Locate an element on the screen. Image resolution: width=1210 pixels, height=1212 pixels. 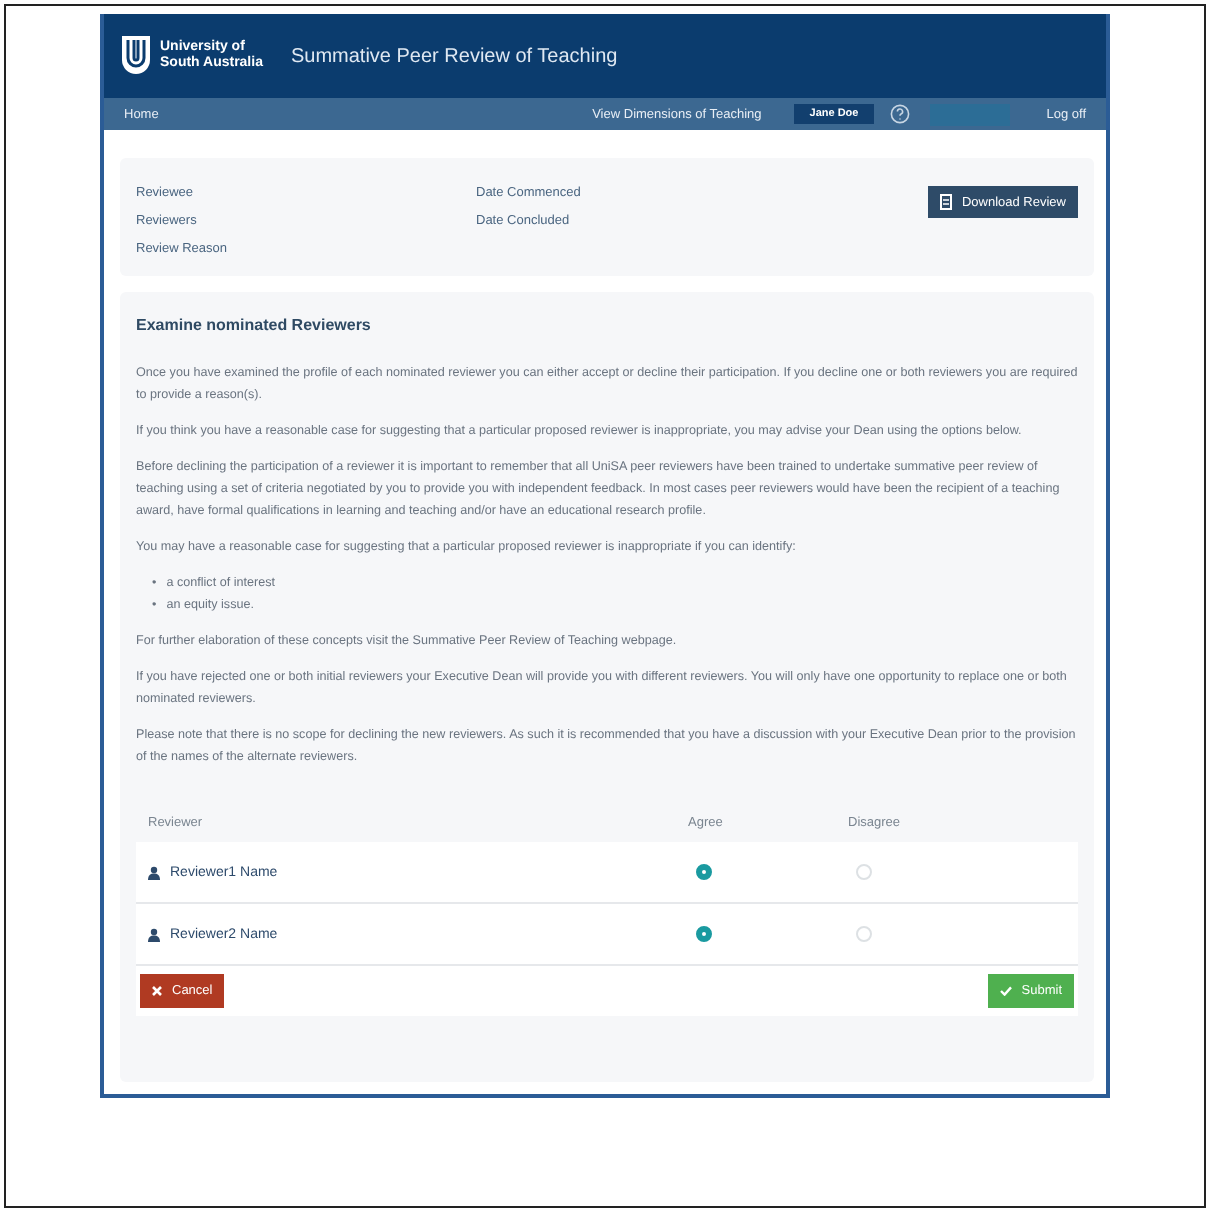
help-icon is located at coordinates (900, 114).